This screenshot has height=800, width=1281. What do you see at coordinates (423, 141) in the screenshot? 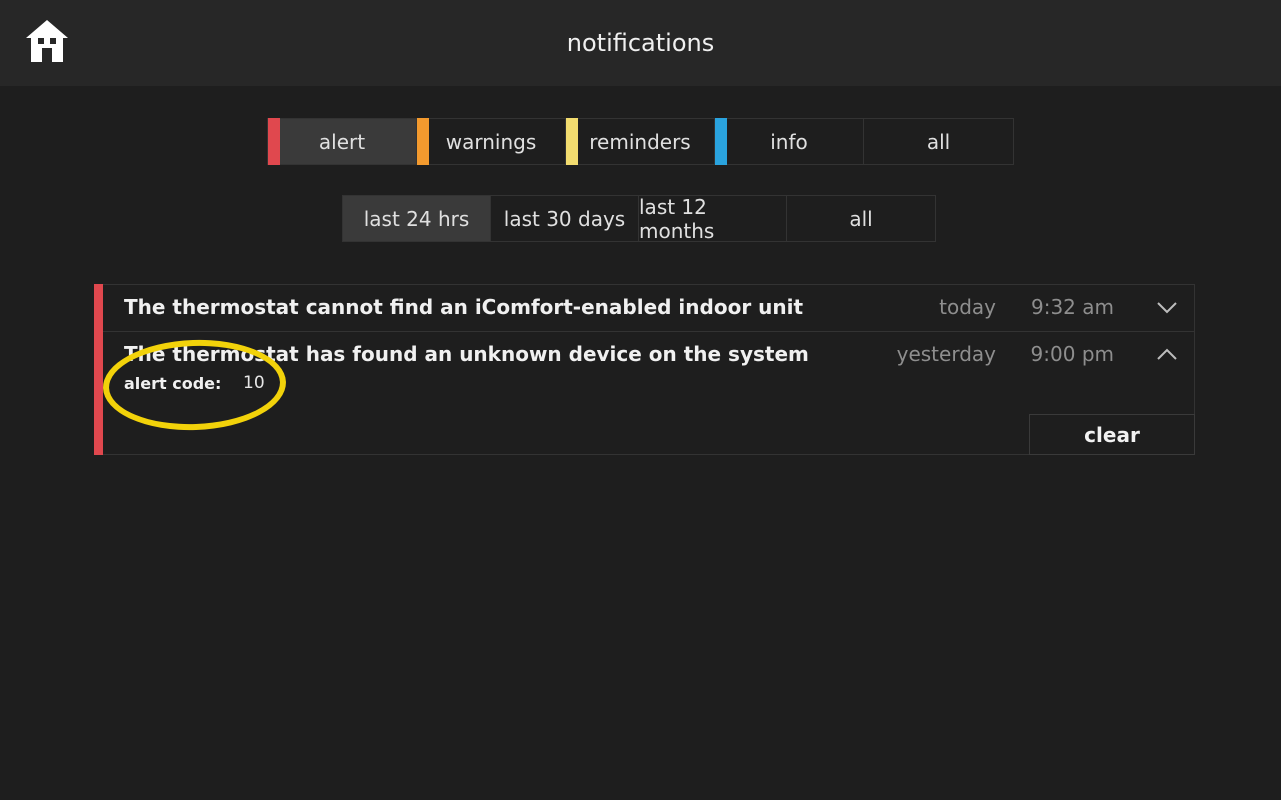
I see `warnings-color-stripe` at bounding box center [423, 141].